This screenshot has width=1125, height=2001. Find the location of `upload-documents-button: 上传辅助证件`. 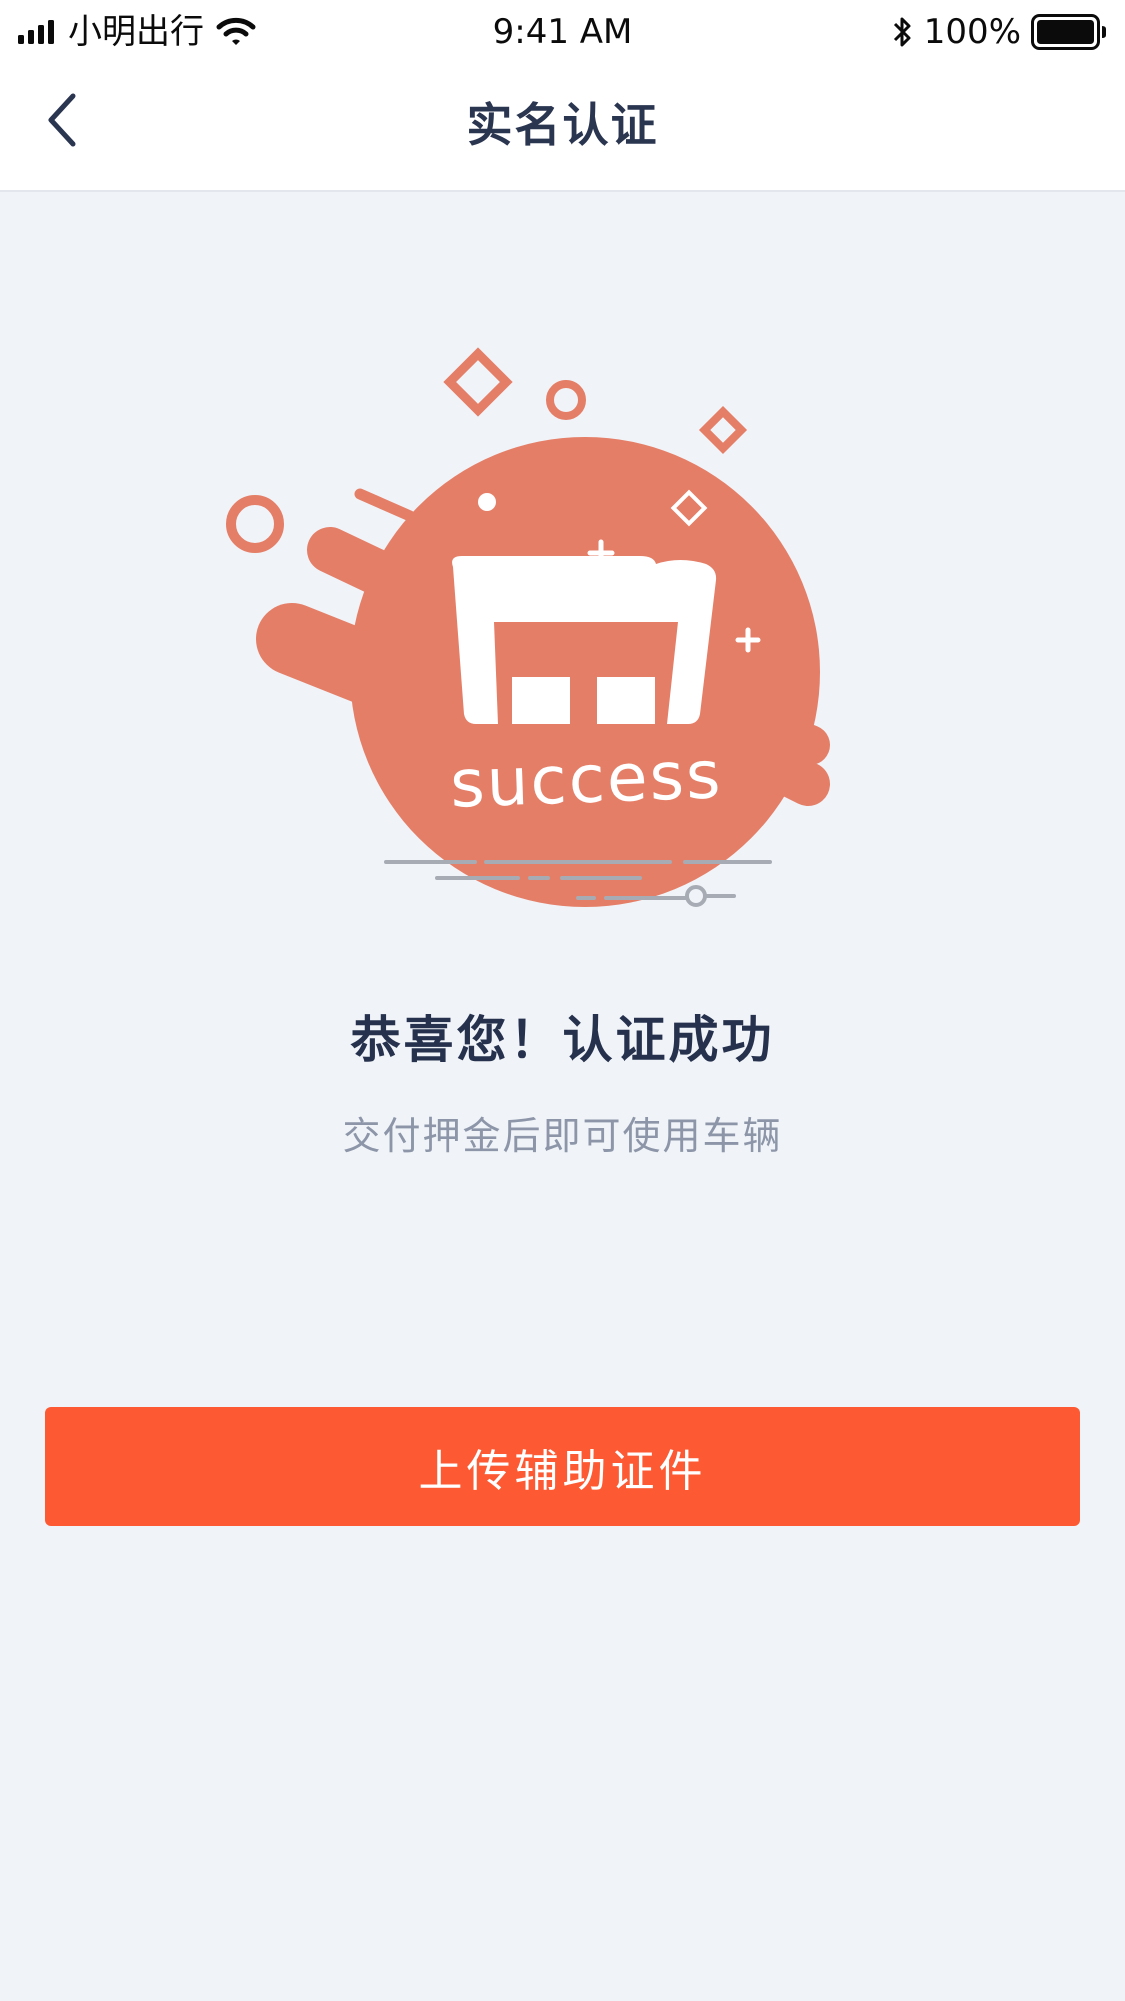

upload-documents-button: 上传辅助证件 is located at coordinates (562, 1466).